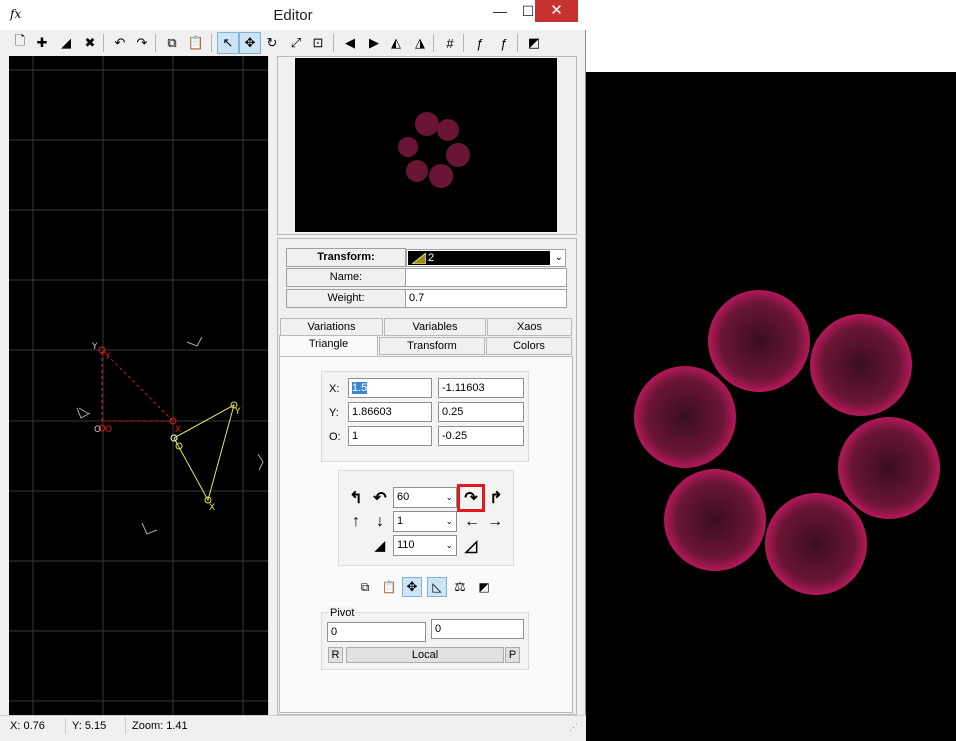  Describe the element at coordinates (272, 43) in the screenshot. I see `rotate-mode-icon: ↻` at that location.